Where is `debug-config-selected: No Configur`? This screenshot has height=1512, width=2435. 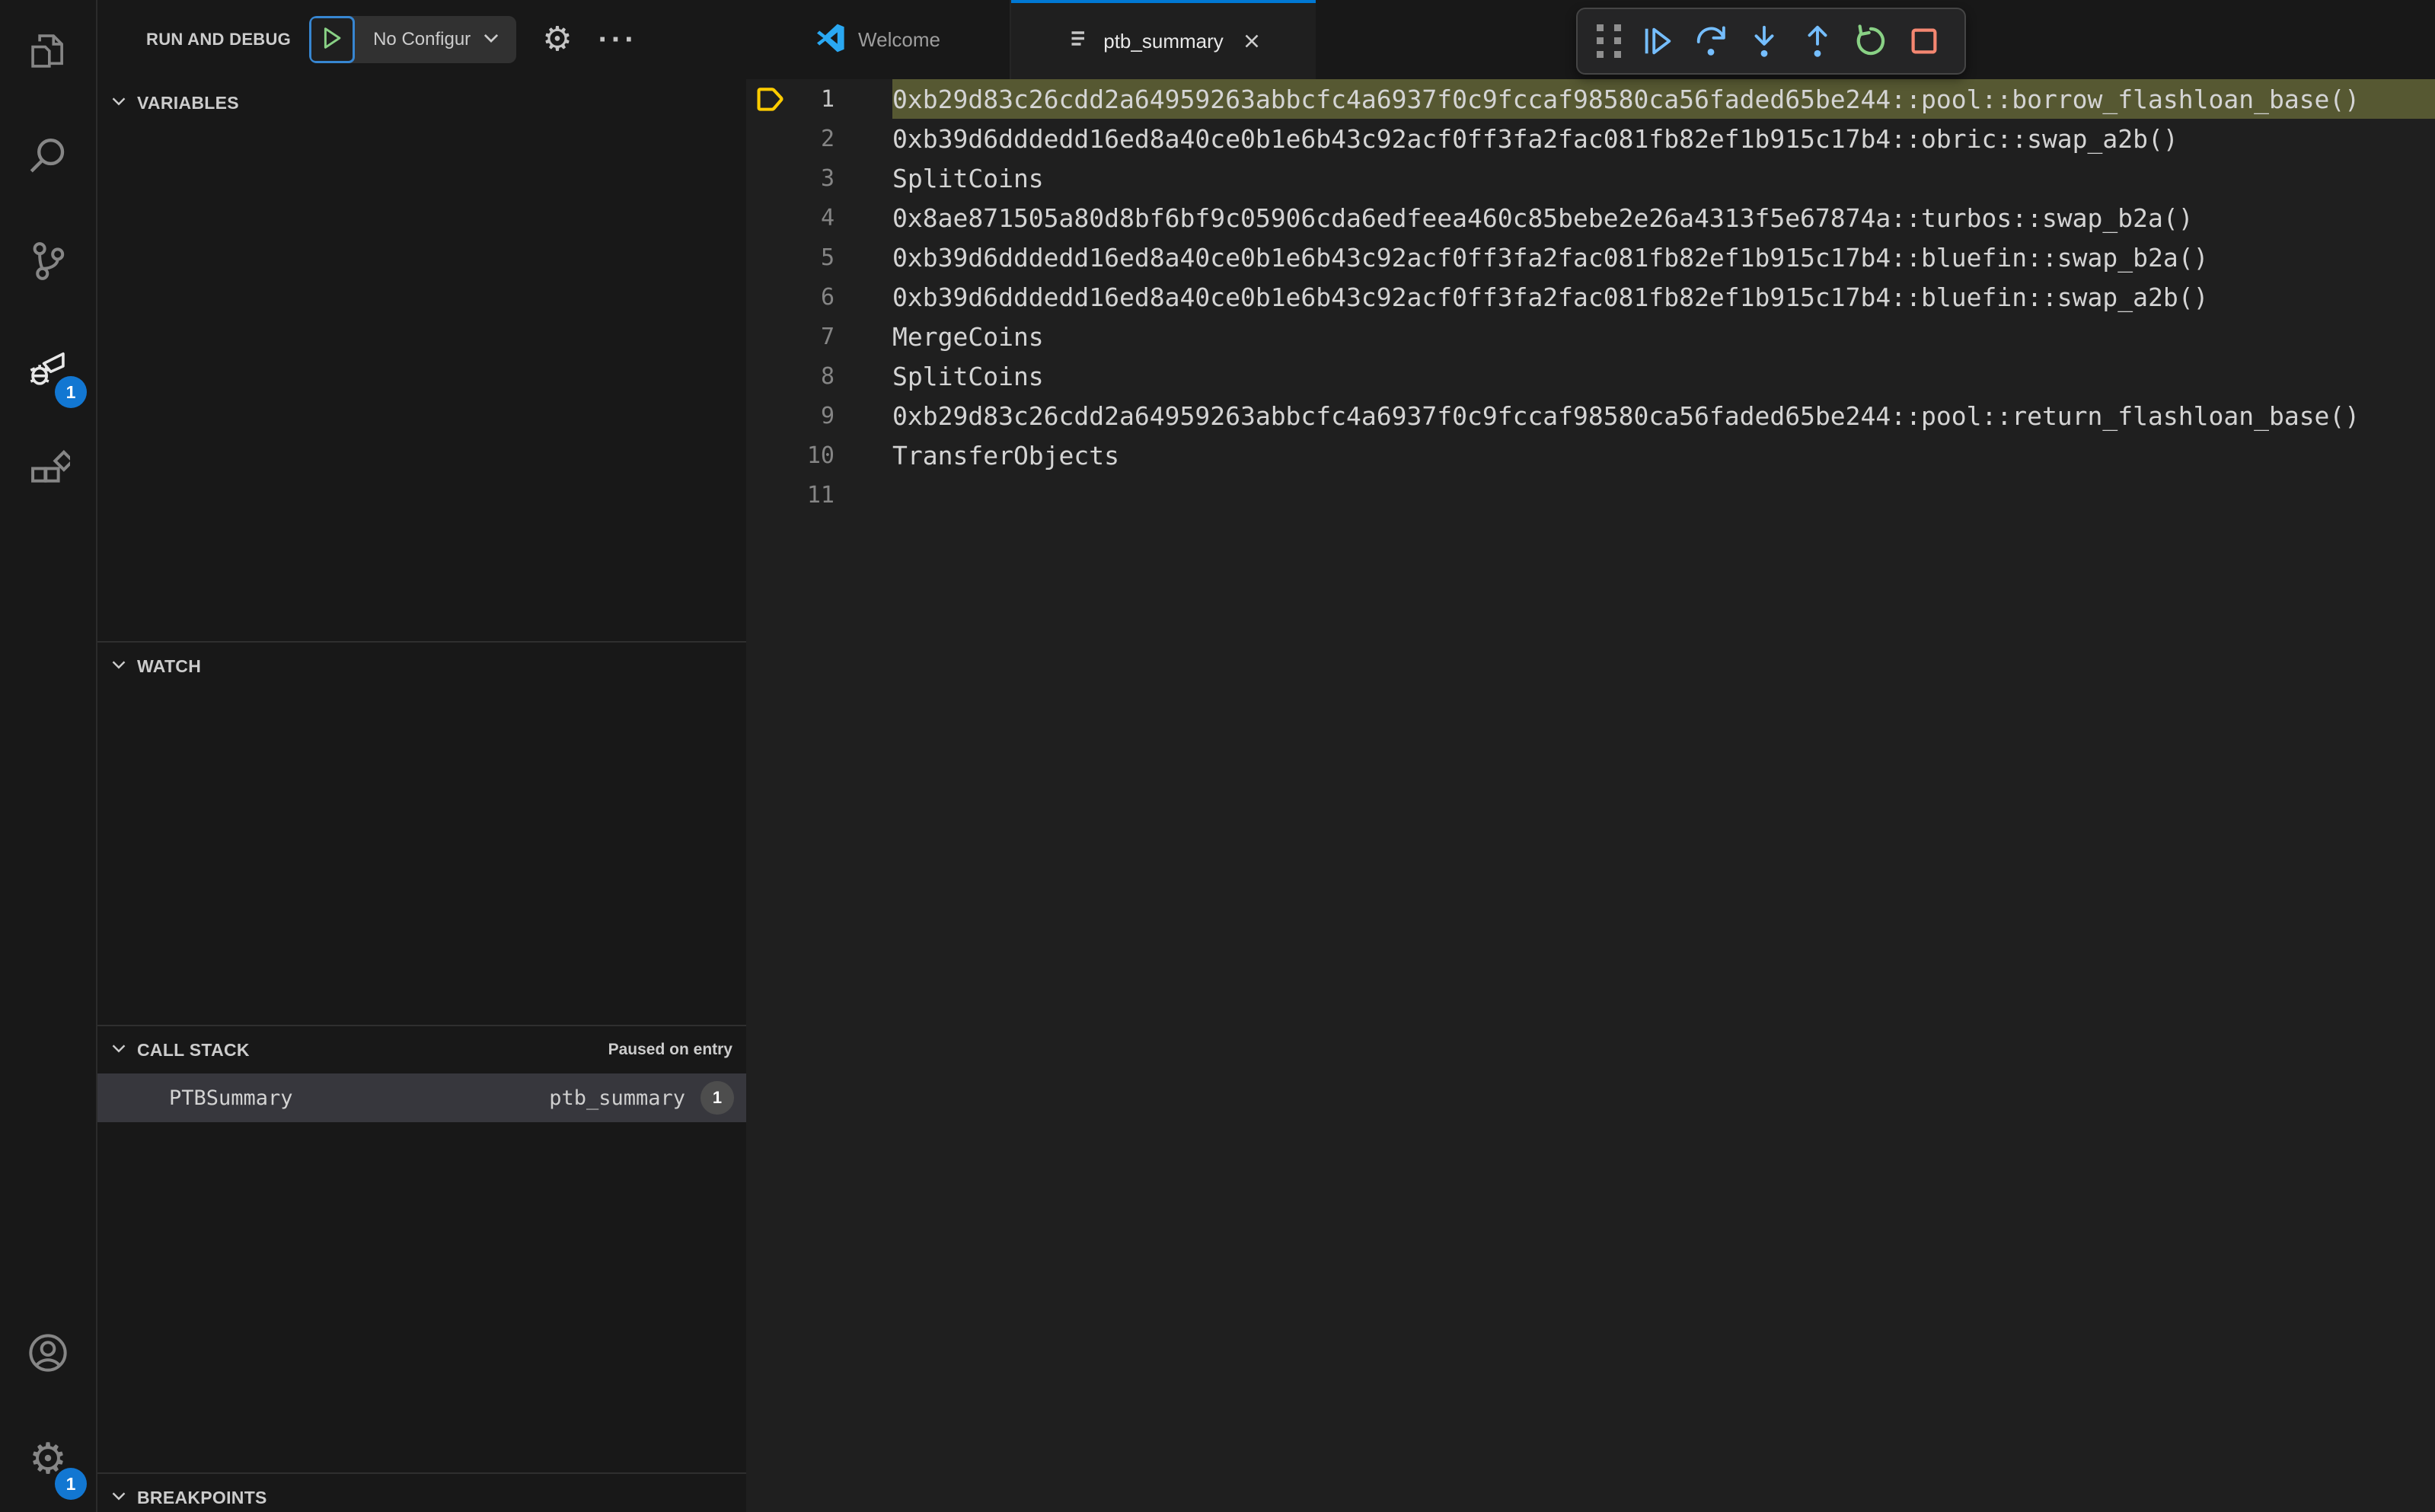 debug-config-selected: No Configur is located at coordinates (422, 39).